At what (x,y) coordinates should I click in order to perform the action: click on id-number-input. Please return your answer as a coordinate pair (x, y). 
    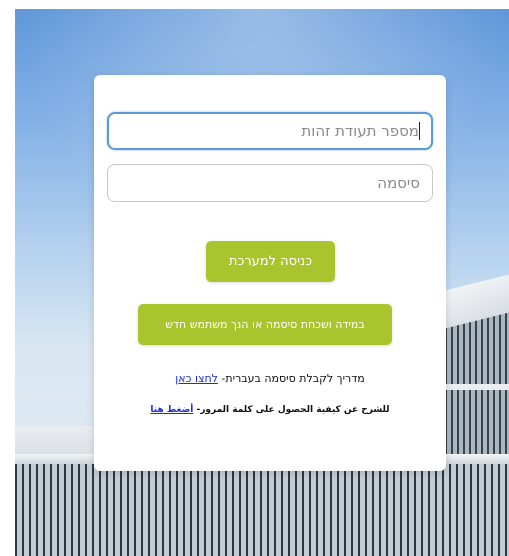
    Looking at the image, I should click on (270, 131).